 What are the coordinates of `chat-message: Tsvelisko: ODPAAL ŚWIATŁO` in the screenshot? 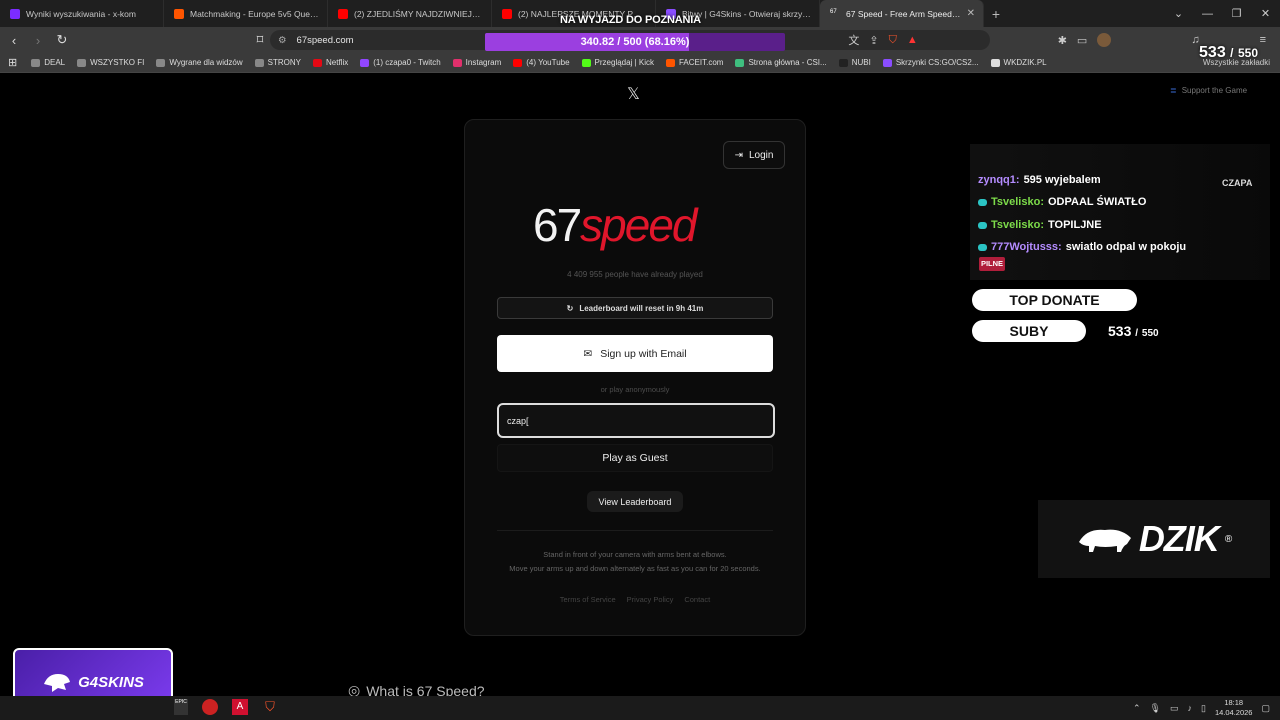 It's located at (1062, 202).